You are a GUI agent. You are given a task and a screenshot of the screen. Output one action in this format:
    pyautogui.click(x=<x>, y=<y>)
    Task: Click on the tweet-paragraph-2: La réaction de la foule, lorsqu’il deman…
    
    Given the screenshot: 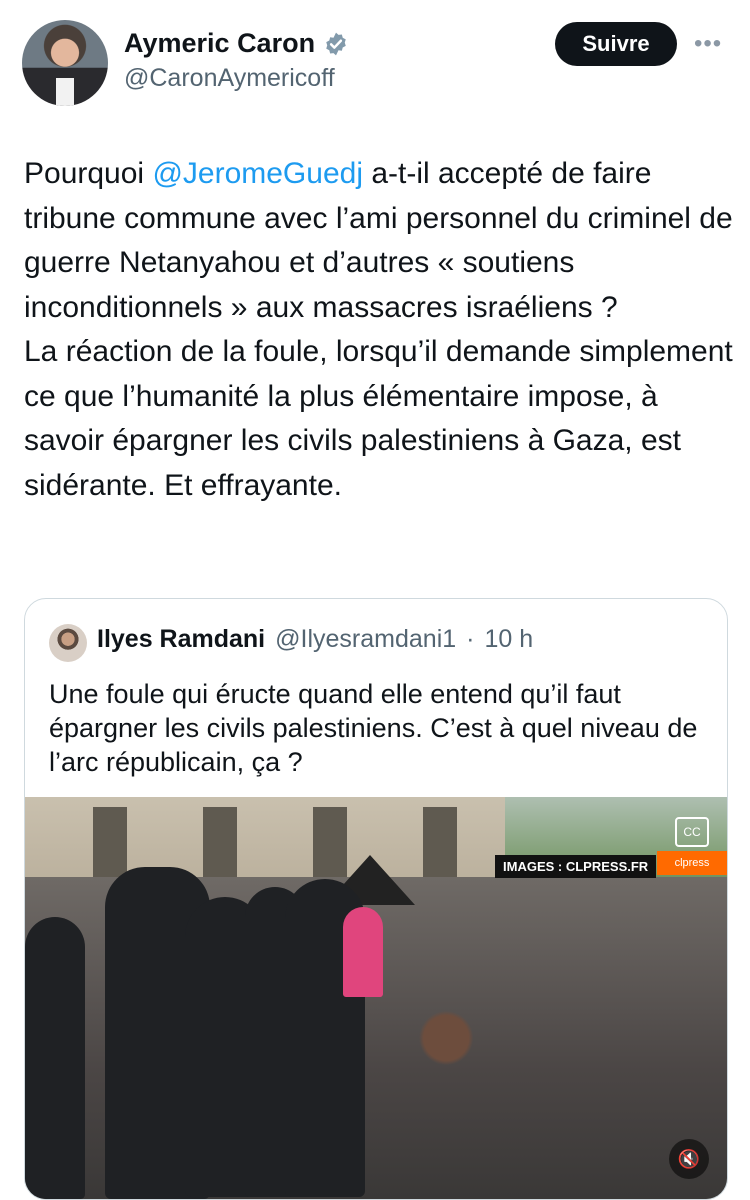 What is the action you would take?
    pyautogui.click(x=378, y=418)
    